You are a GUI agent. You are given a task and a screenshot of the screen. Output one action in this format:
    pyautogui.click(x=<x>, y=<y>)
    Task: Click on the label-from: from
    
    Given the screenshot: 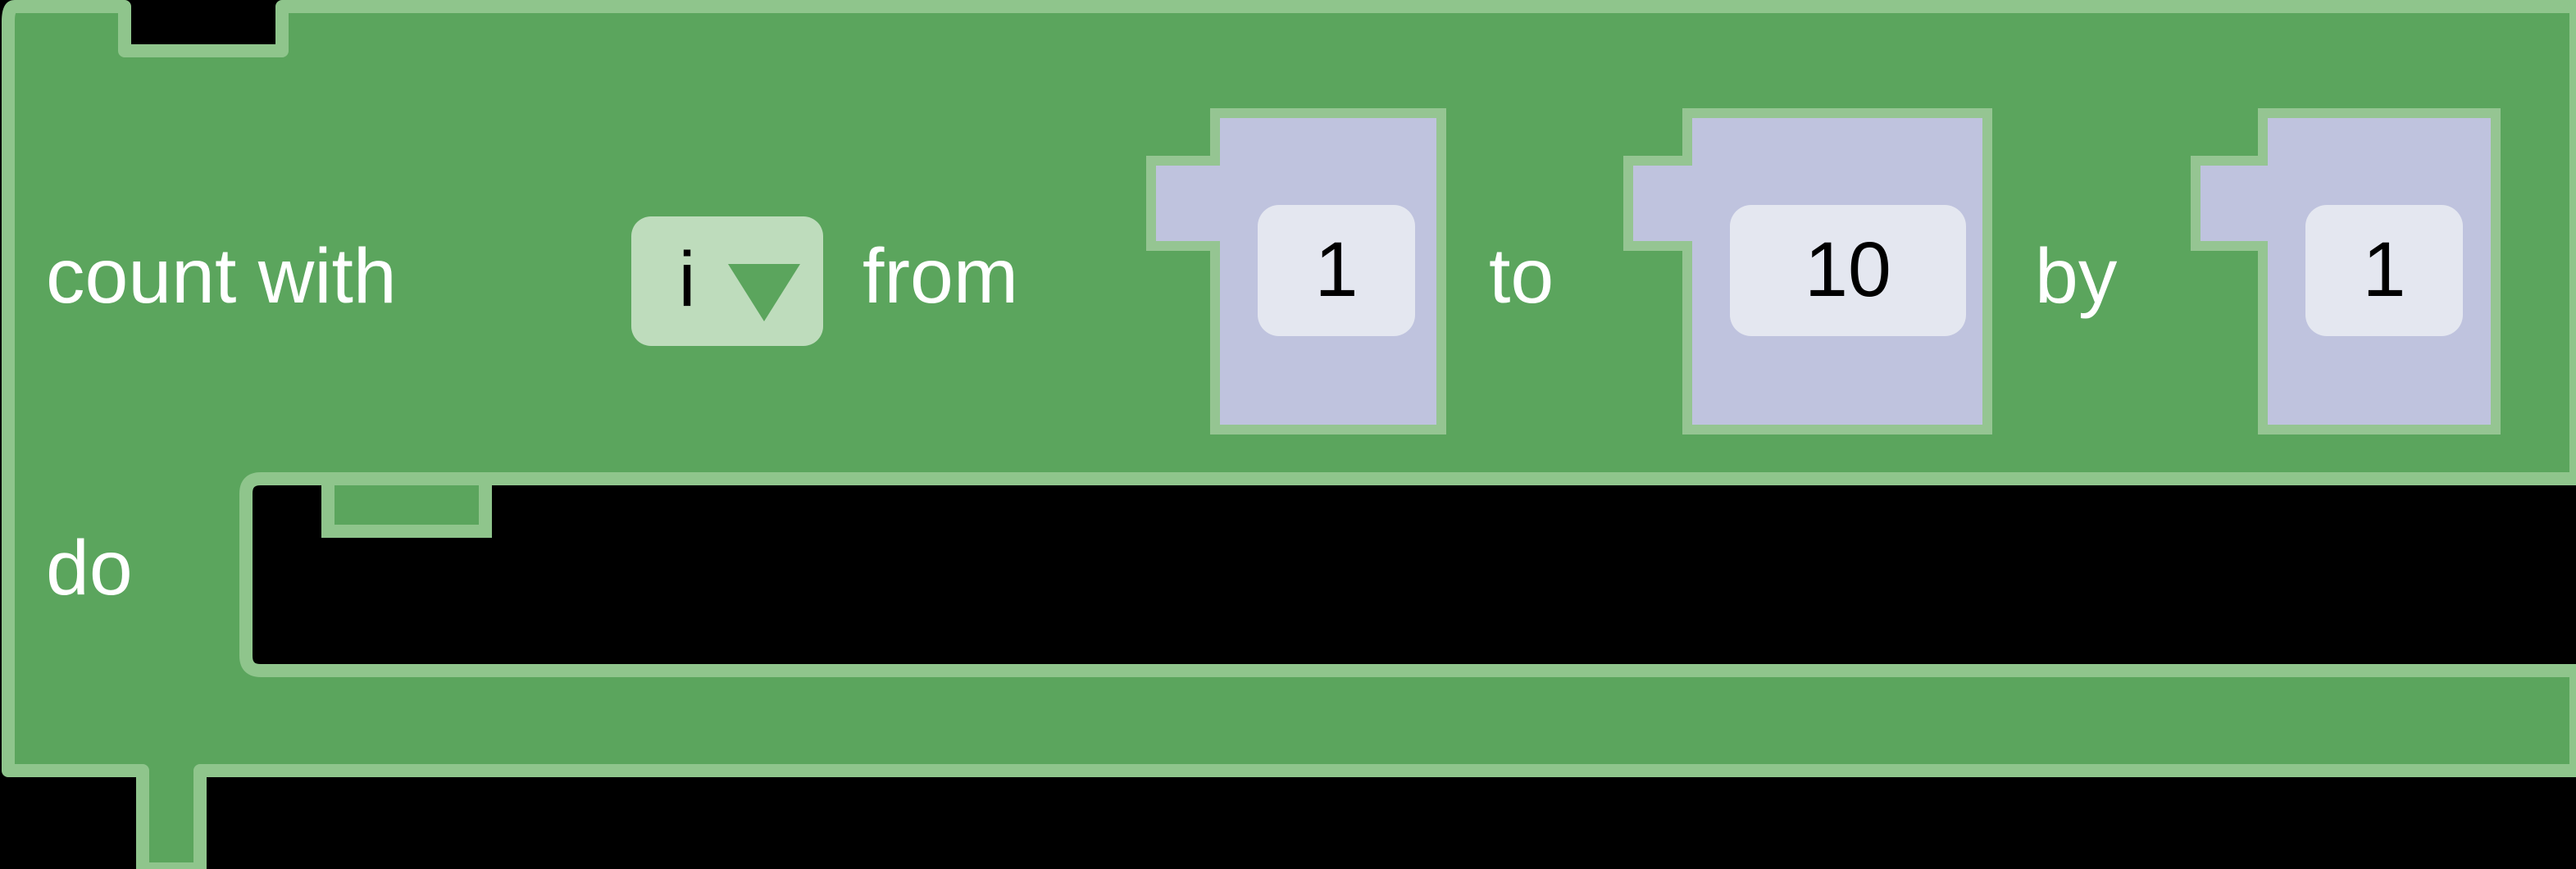 What is the action you would take?
    pyautogui.click(x=940, y=276)
    